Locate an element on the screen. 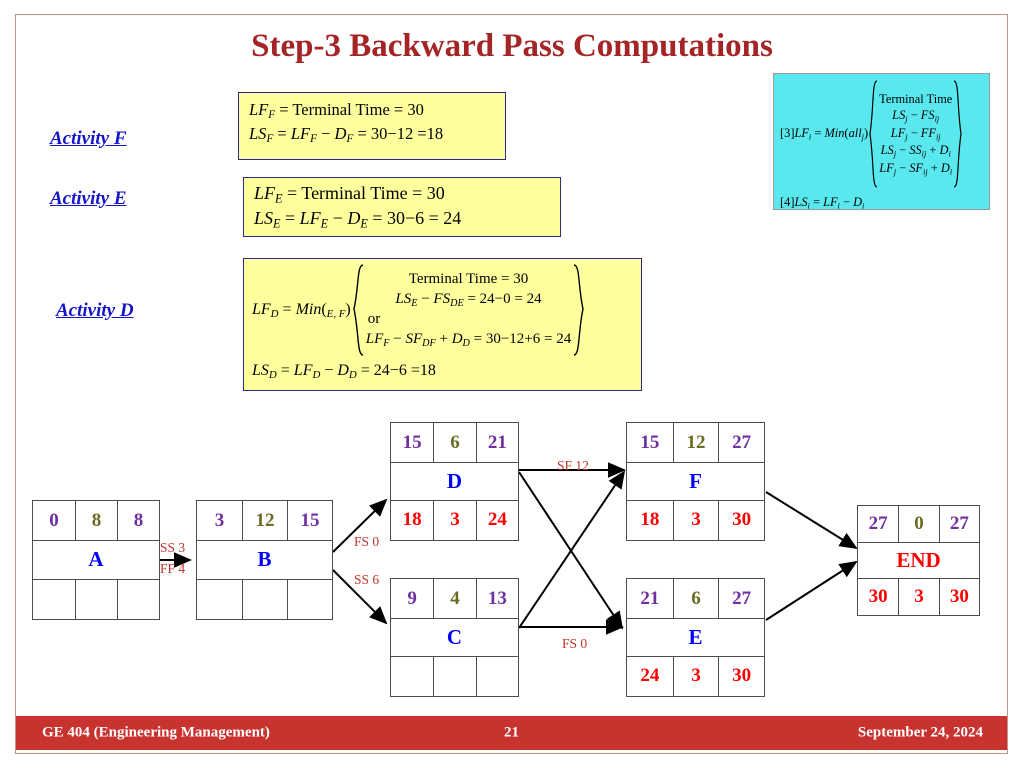 This screenshot has width=1024, height=768. node-f-top-row: 15 12 27 is located at coordinates (695, 442).